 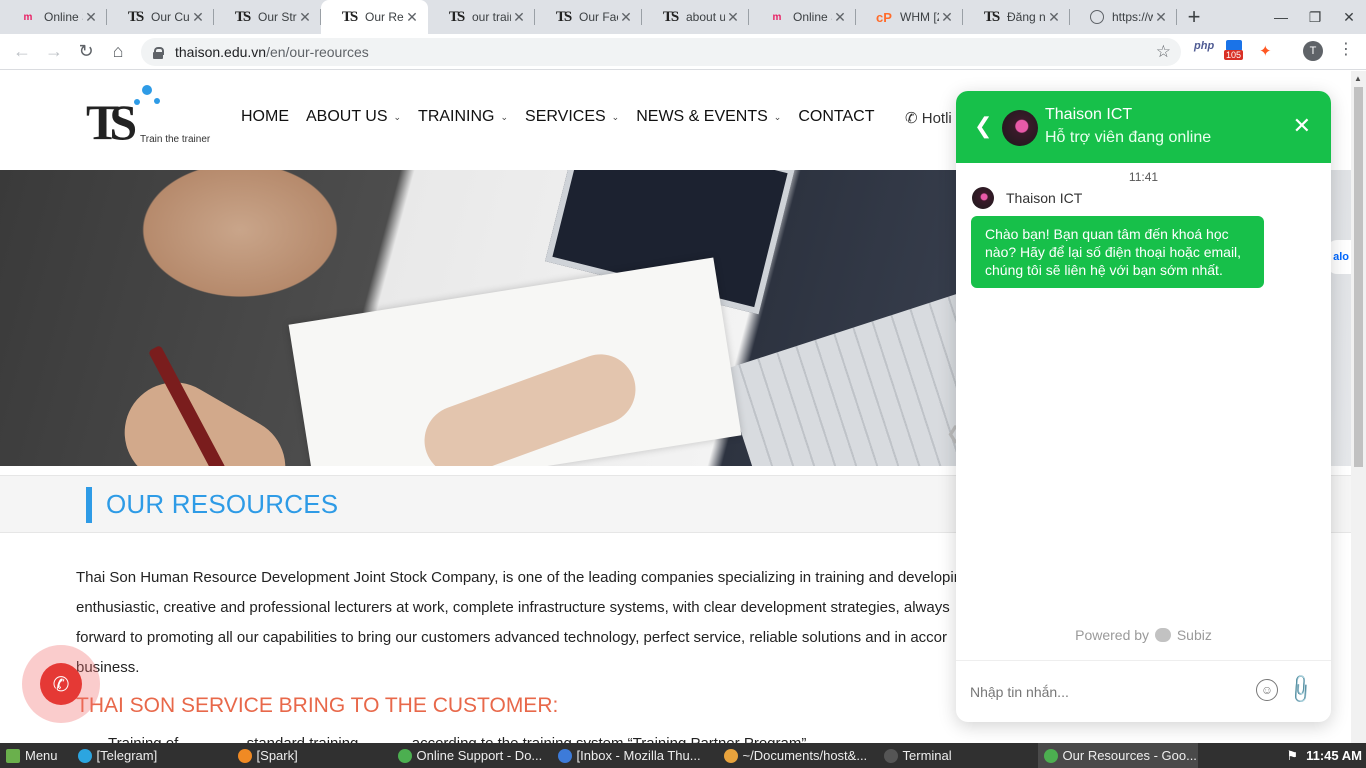 What do you see at coordinates (456, 116) in the screenshot?
I see `nav-item-label: TRAINING` at bounding box center [456, 116].